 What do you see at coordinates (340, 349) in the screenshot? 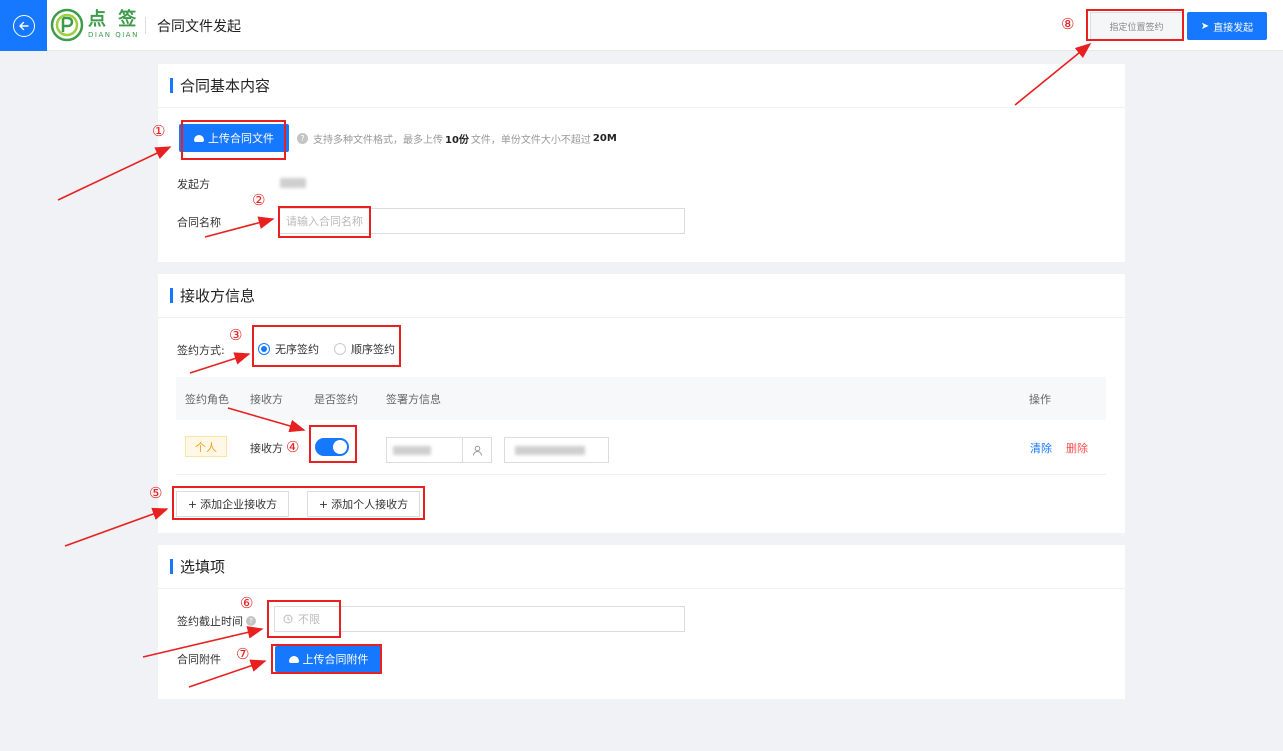
I see `radio-unchecked-icon` at bounding box center [340, 349].